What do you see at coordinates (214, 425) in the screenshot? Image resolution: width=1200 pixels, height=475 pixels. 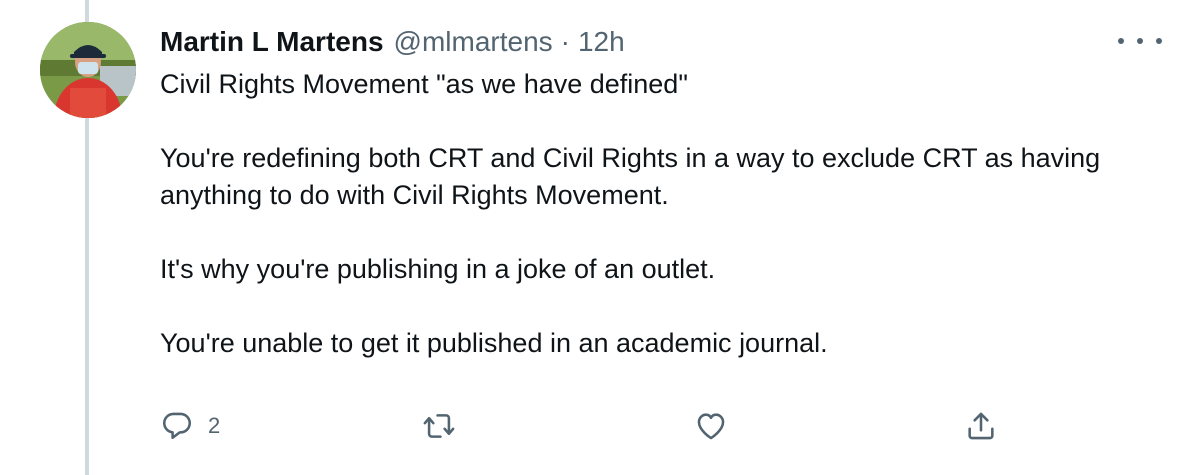 I see `reply-count: 2` at bounding box center [214, 425].